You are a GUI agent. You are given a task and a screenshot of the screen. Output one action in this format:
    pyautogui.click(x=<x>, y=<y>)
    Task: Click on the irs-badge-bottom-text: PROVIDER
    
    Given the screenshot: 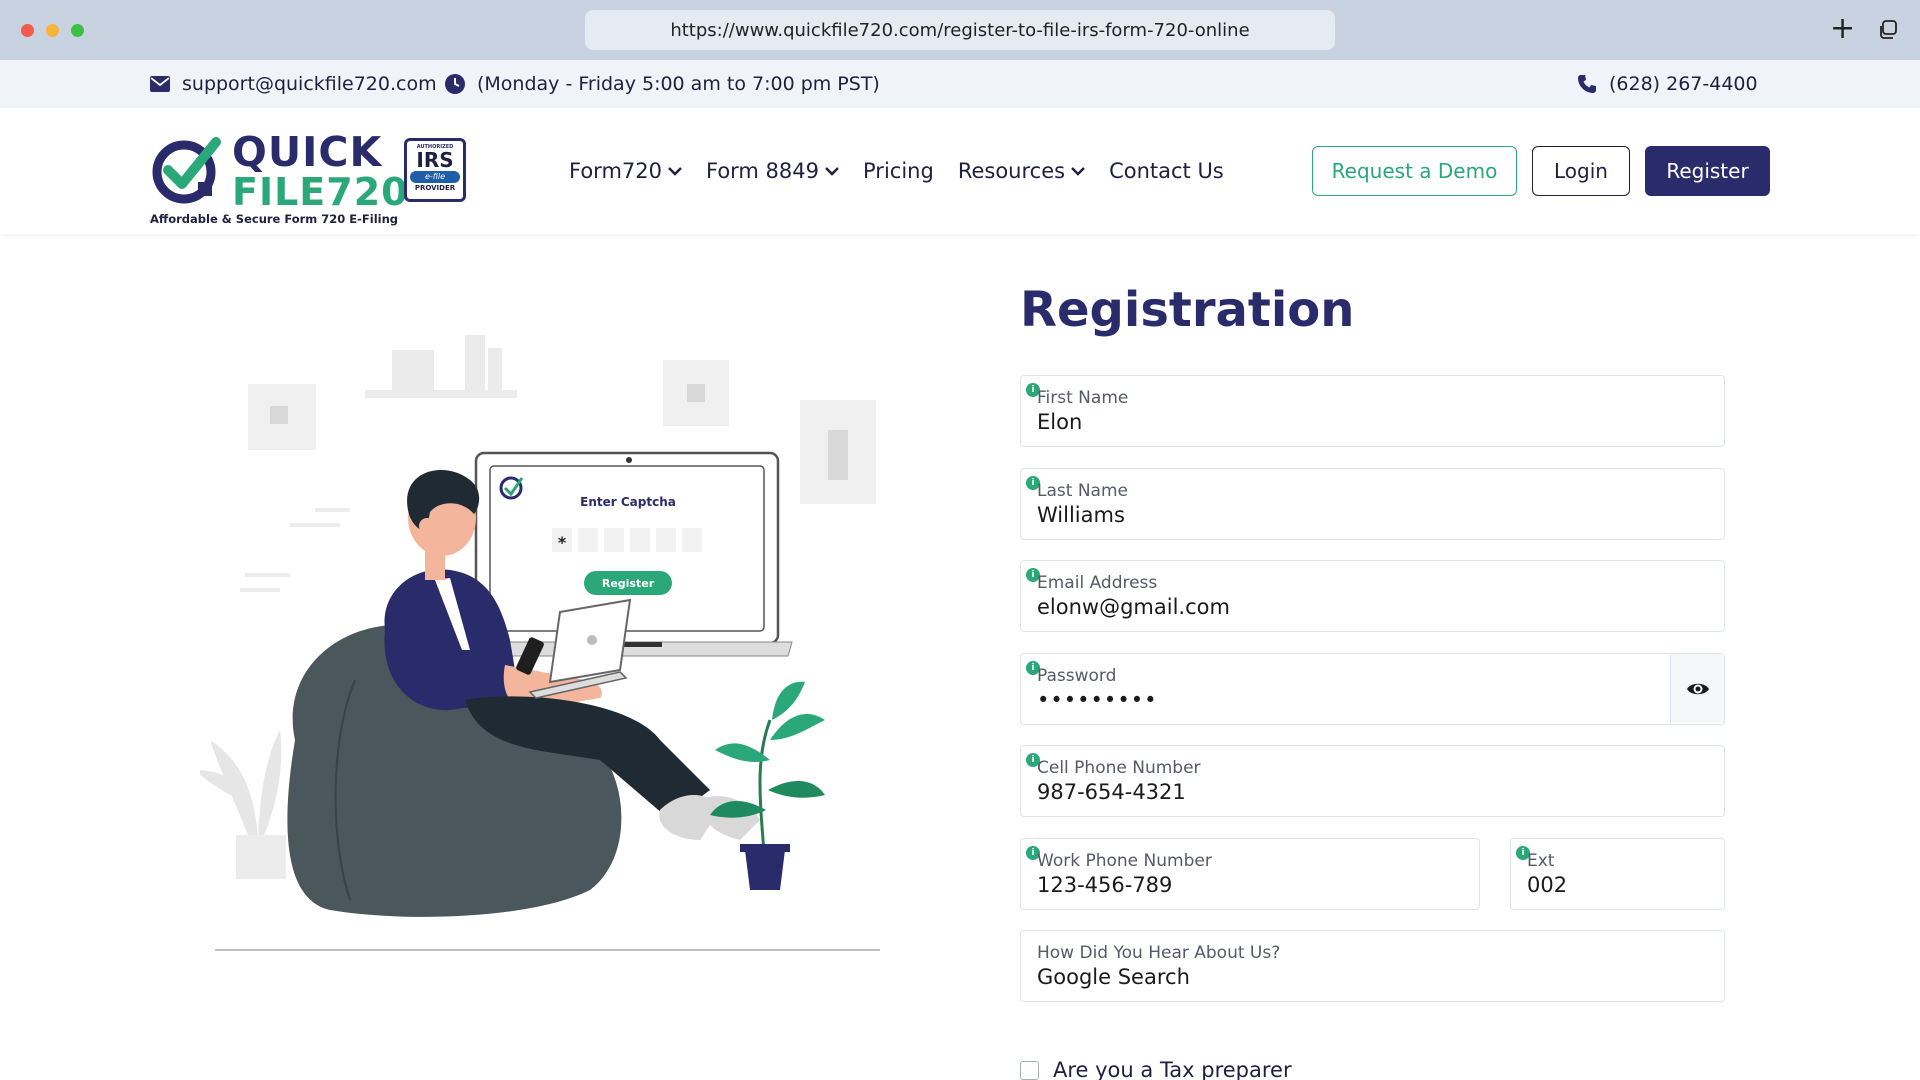 What is the action you would take?
    pyautogui.click(x=435, y=188)
    